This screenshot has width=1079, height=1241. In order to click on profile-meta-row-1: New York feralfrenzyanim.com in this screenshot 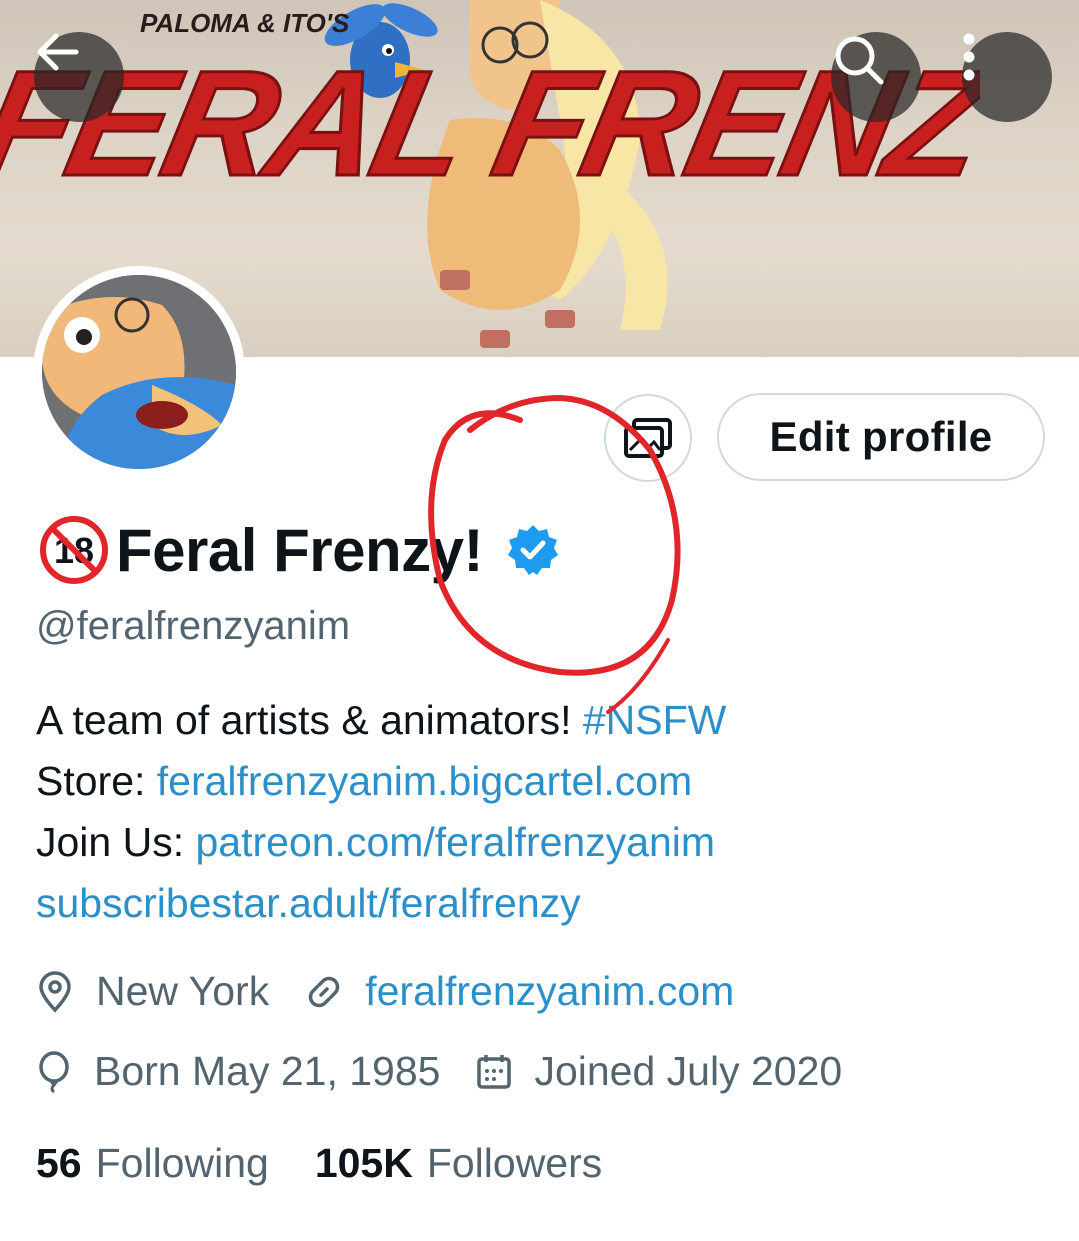, I will do `click(403, 991)`.